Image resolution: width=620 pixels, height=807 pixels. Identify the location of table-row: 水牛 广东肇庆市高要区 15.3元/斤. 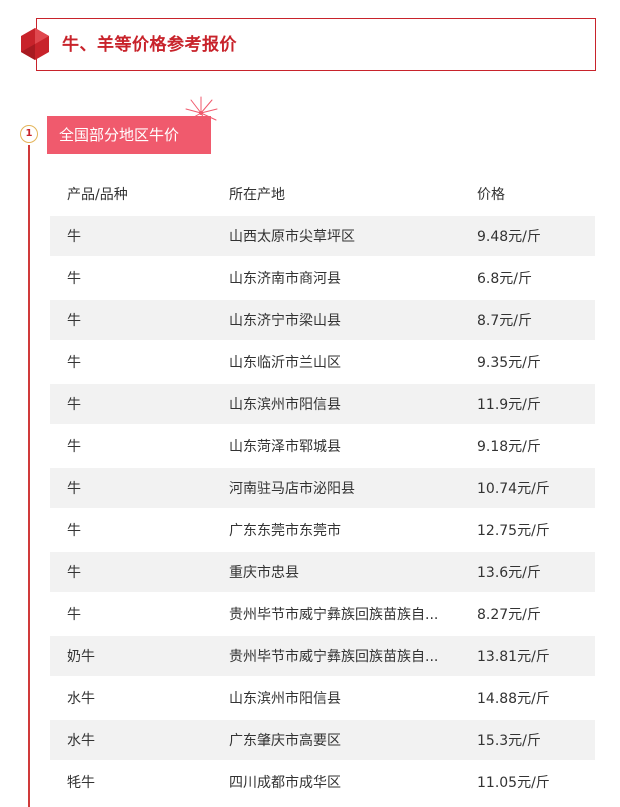
(322, 740).